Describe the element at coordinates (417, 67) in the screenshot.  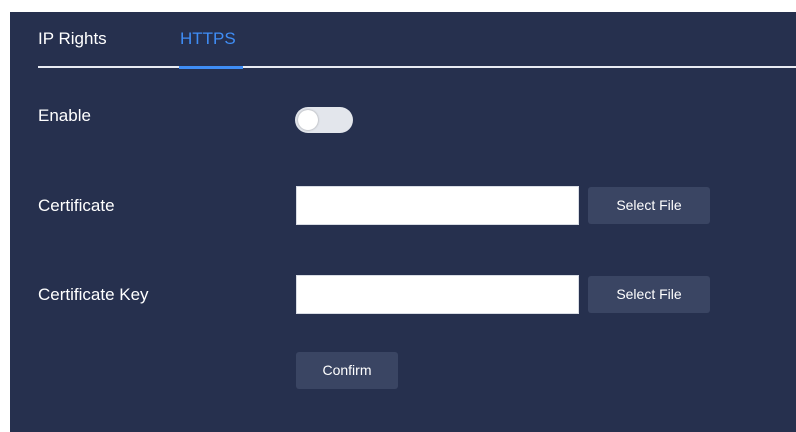
I see `tab-divider` at that location.